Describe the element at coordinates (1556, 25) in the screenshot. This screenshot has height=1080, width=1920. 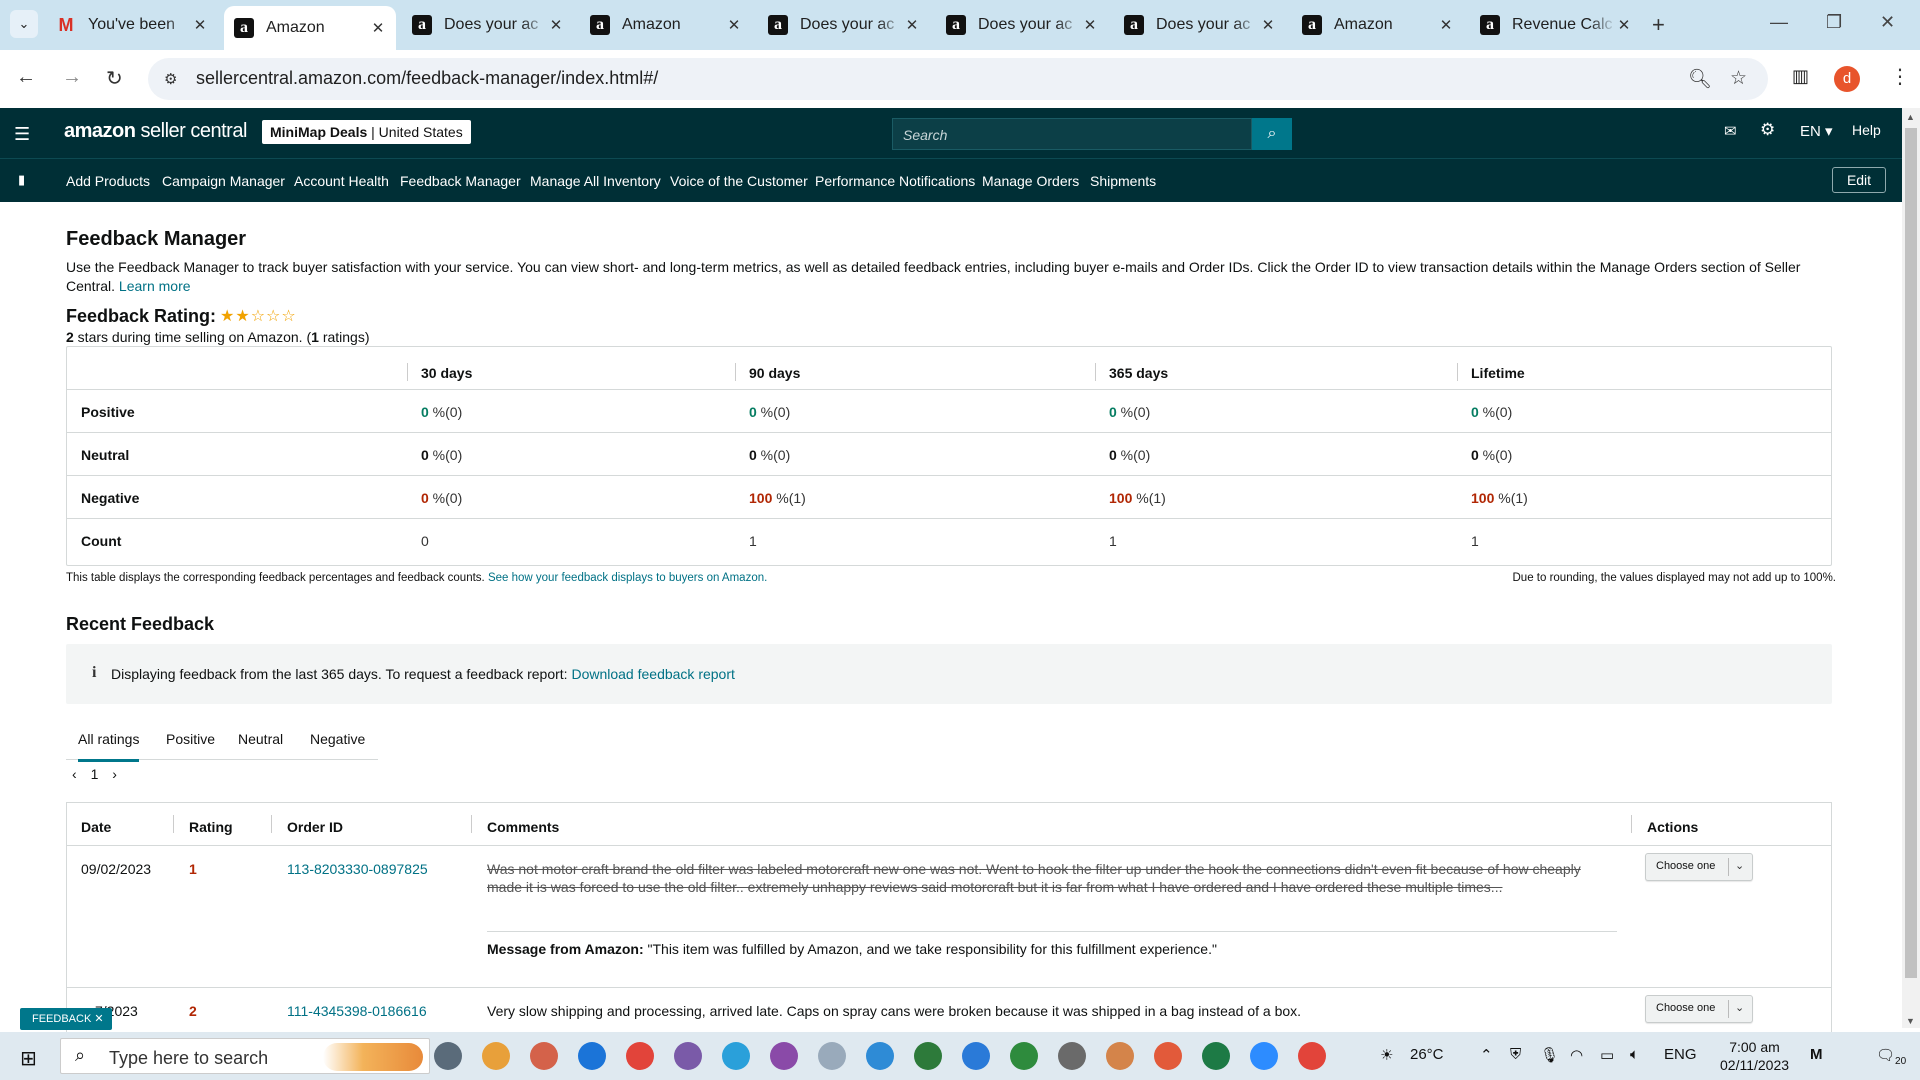
I see `browser-tab: a Revenue Calc ✕` at that location.